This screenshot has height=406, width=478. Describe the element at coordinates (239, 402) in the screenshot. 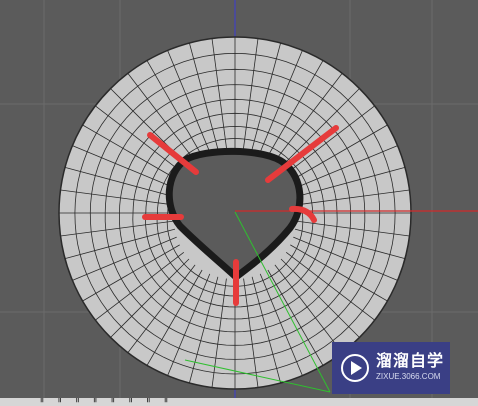

I see `timeline-strip: ·· ‖ ·· ‖ ·· ‖ ·· ‖ ·· ‖ ·· ‖ ·· ‖ ·· ‖` at that location.